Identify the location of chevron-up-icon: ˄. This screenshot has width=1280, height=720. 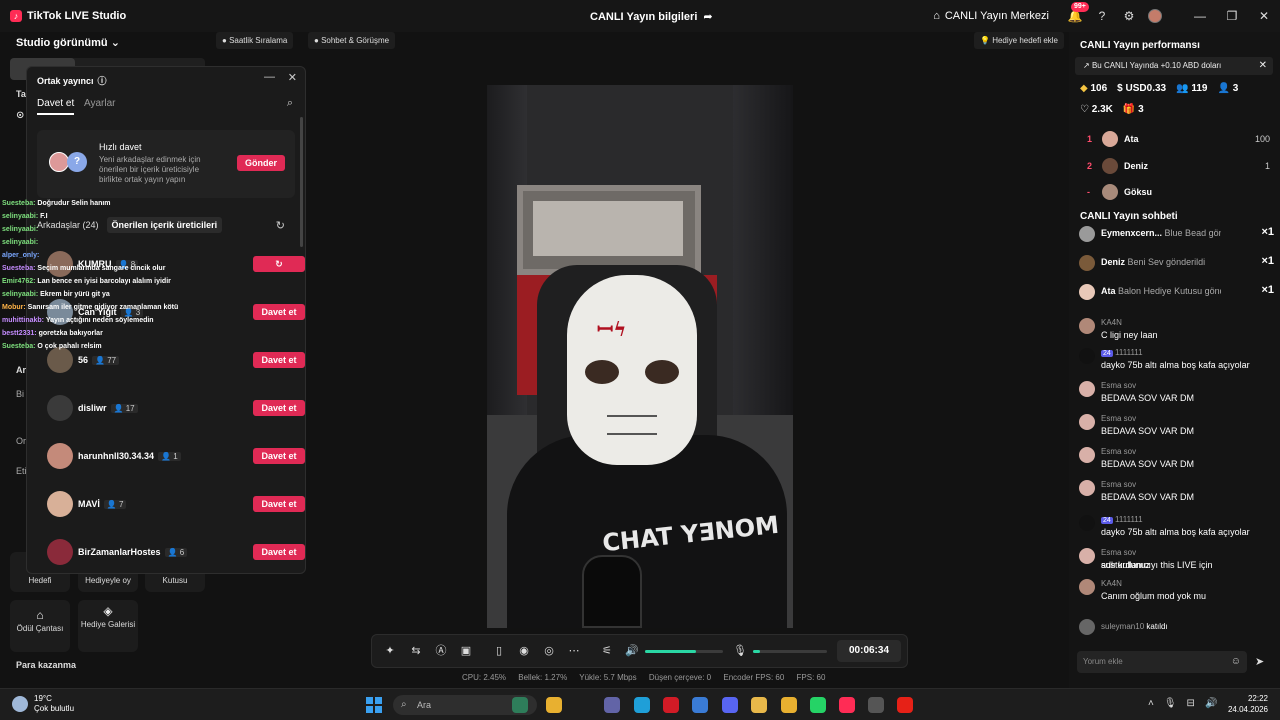
(1151, 703).